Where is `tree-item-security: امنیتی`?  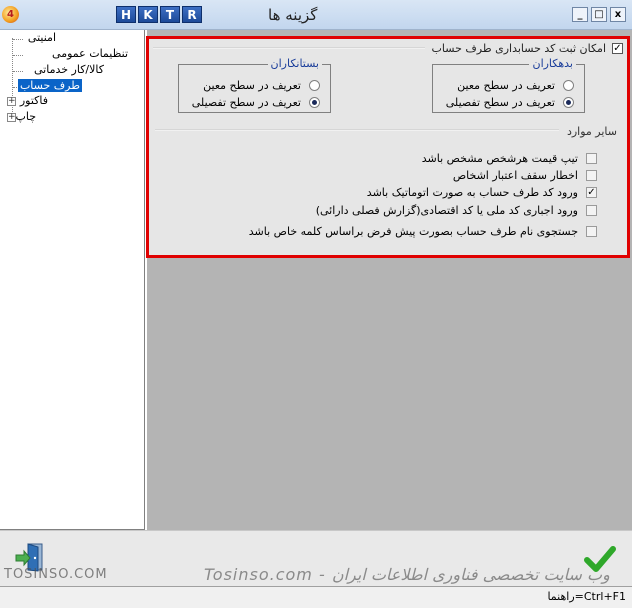 tree-item-security: امنیتی is located at coordinates (42, 38).